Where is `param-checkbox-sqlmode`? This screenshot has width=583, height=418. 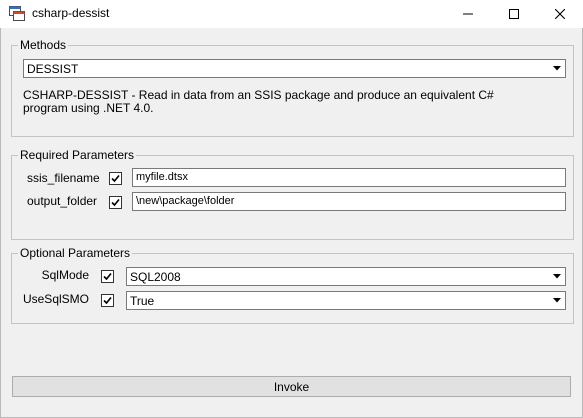 param-checkbox-sqlmode is located at coordinates (107, 276).